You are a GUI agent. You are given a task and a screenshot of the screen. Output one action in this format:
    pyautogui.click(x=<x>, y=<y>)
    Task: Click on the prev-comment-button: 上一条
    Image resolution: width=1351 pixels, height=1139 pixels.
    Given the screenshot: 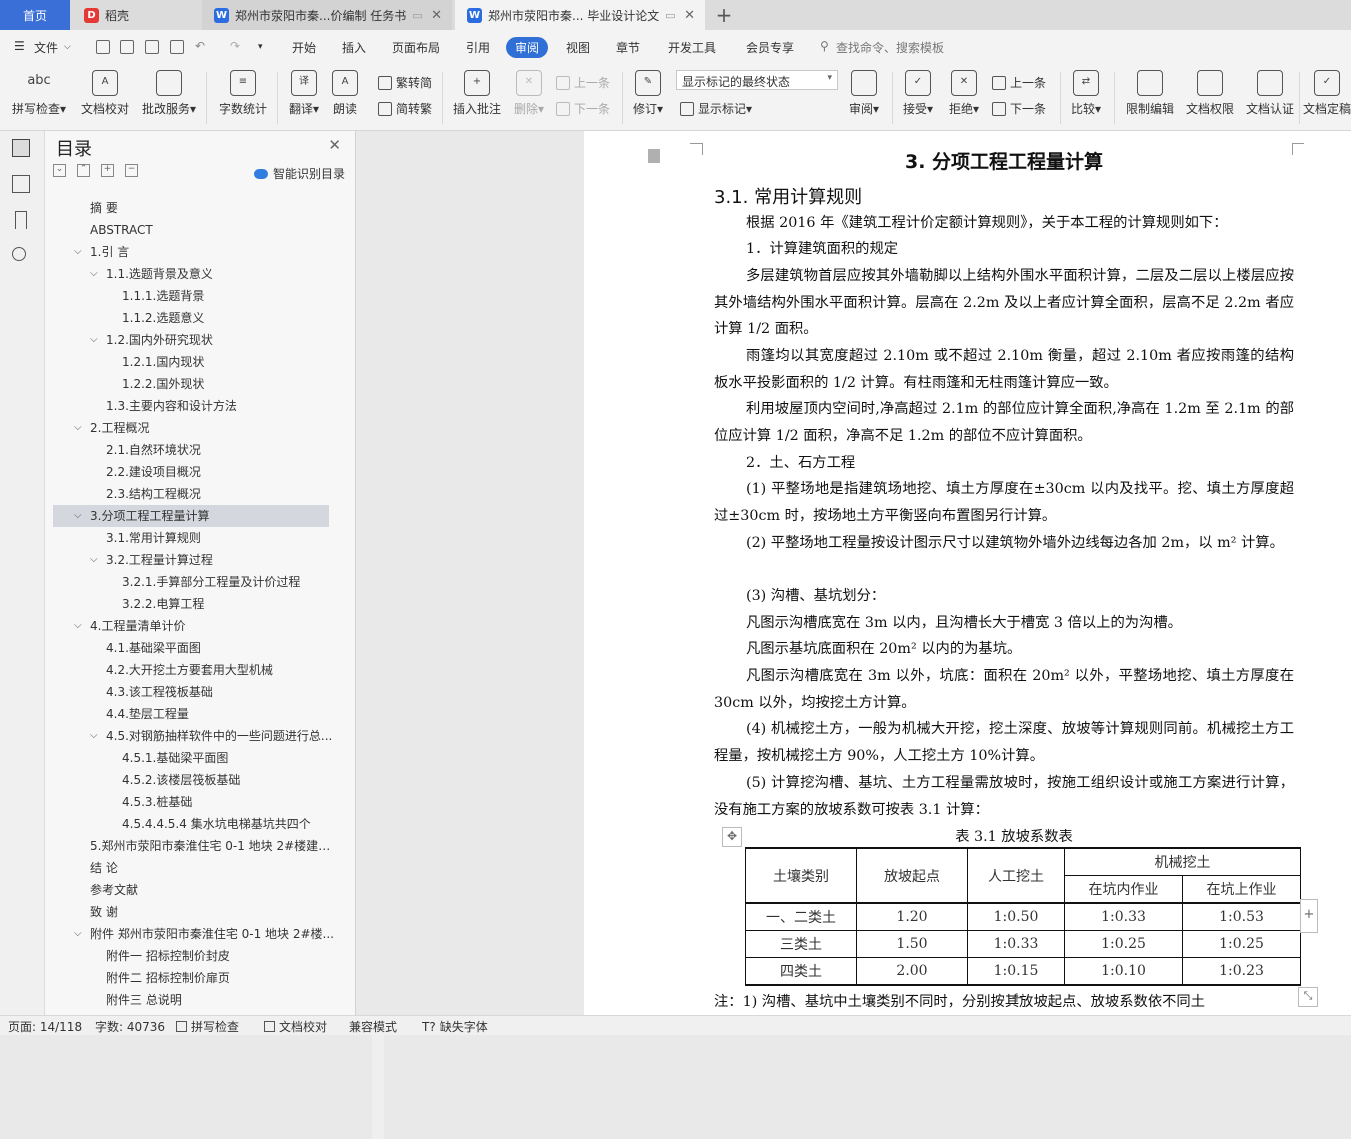 What is the action you would take?
    pyautogui.click(x=583, y=82)
    